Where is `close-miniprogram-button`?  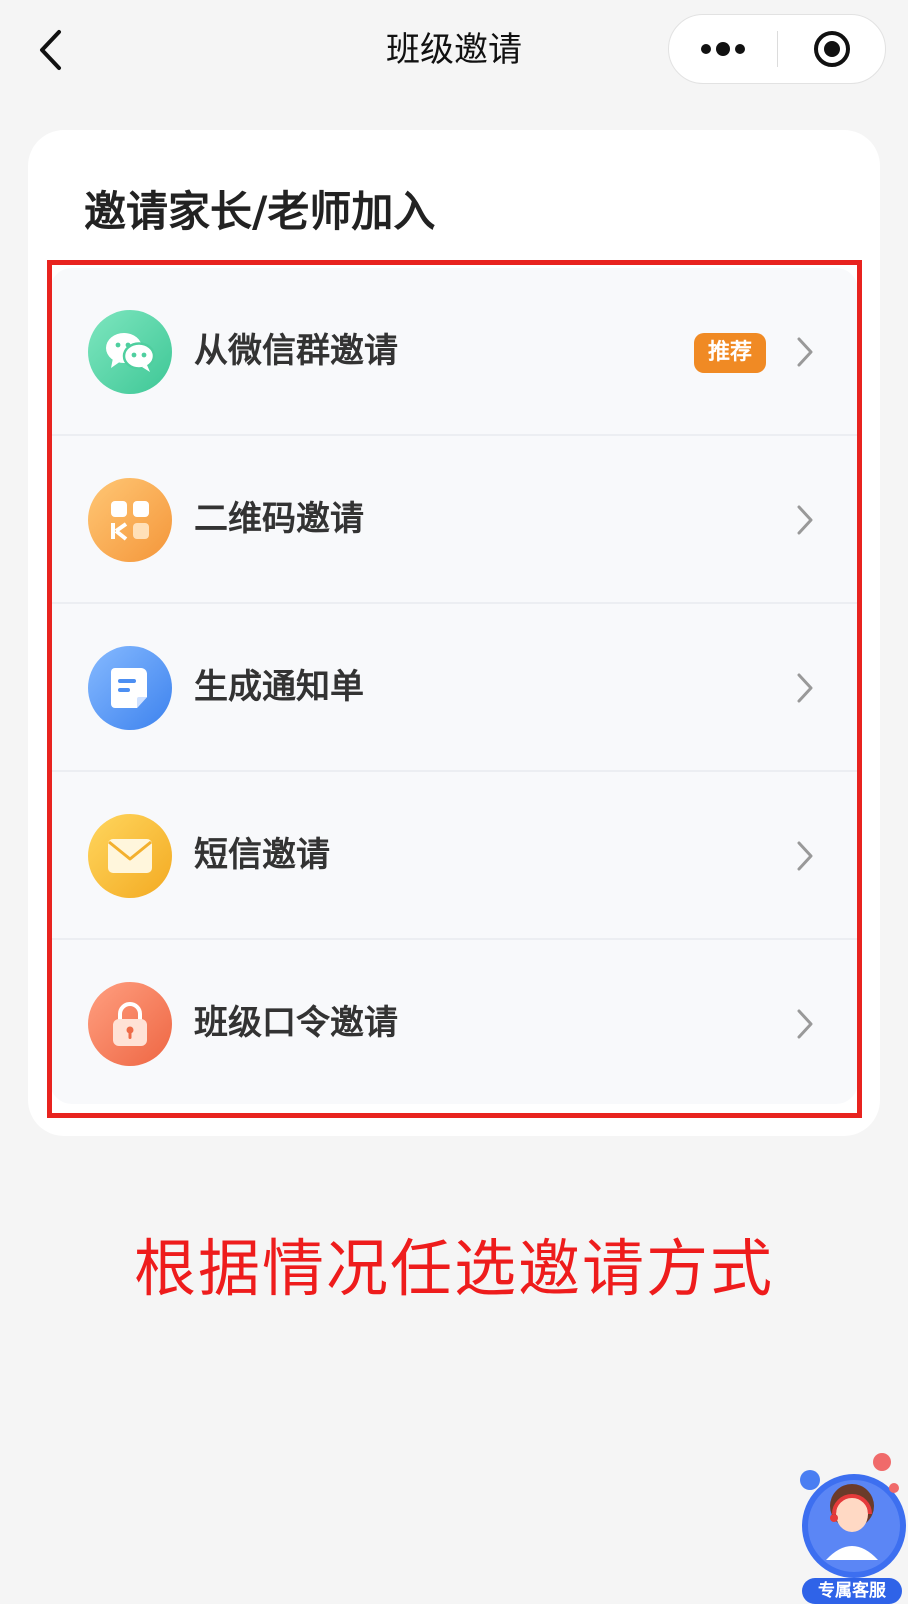 close-miniprogram-button is located at coordinates (832, 49).